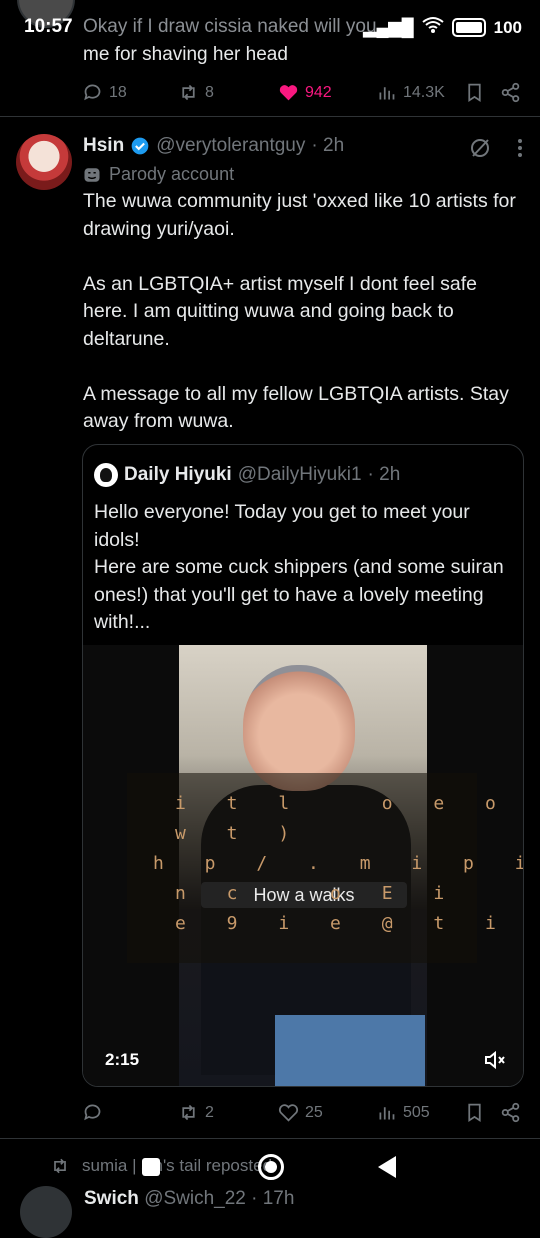 The height and width of the screenshot is (1238, 540). I want to click on author-name: Hsin, so click(103, 146).